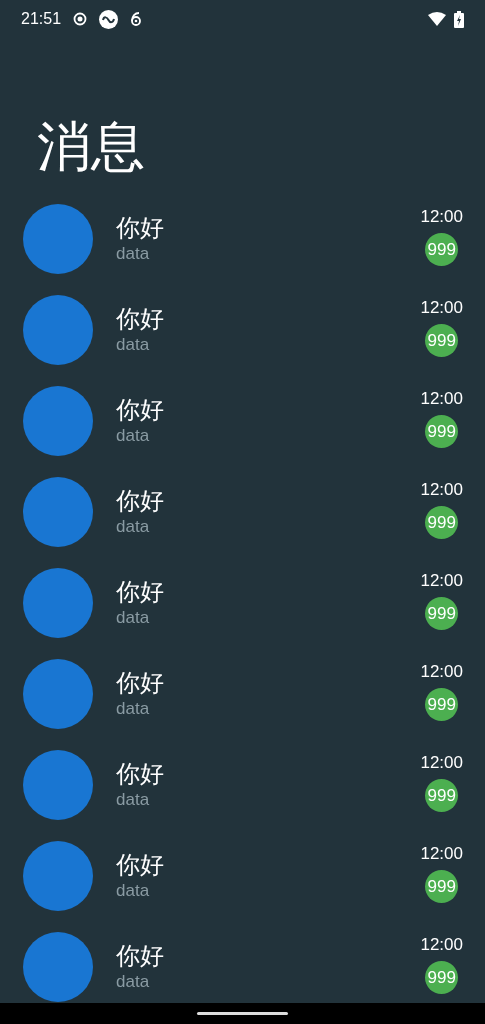 The image size is (485, 1024). What do you see at coordinates (437, 19) in the screenshot?
I see `wifi-icon` at bounding box center [437, 19].